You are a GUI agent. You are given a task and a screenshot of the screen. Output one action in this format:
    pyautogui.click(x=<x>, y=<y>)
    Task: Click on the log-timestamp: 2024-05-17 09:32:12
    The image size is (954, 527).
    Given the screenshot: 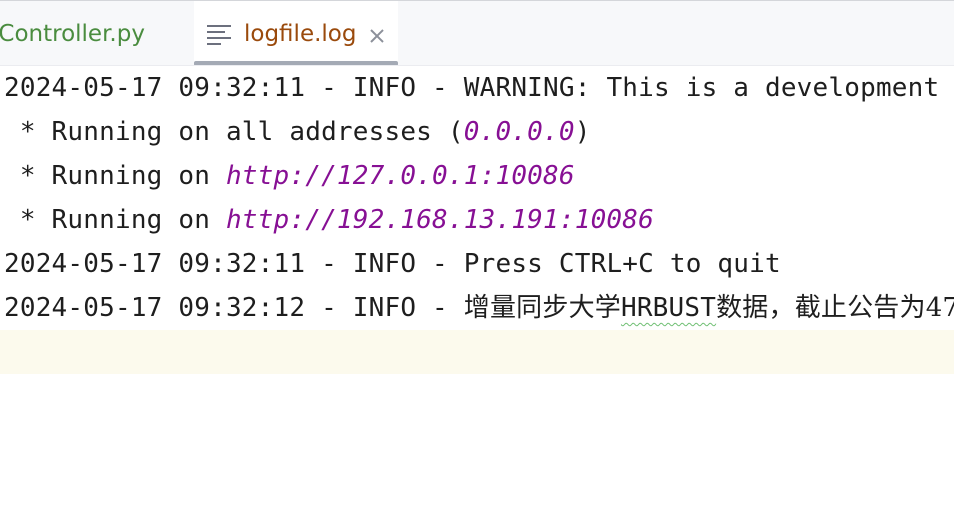 What is the action you would take?
    pyautogui.click(x=155, y=308)
    